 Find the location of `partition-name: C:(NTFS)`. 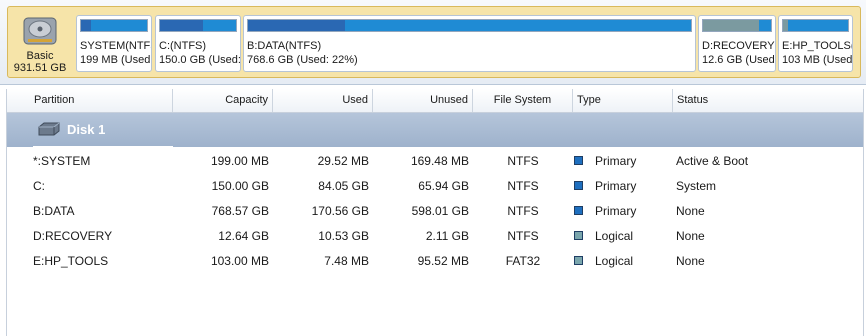

partition-name: C:(NTFS) is located at coordinates (183, 46).